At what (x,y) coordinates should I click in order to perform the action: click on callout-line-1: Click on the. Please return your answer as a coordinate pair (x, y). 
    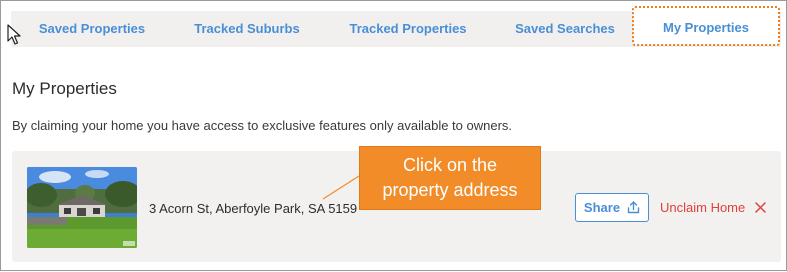
    Looking at the image, I should click on (450, 165).